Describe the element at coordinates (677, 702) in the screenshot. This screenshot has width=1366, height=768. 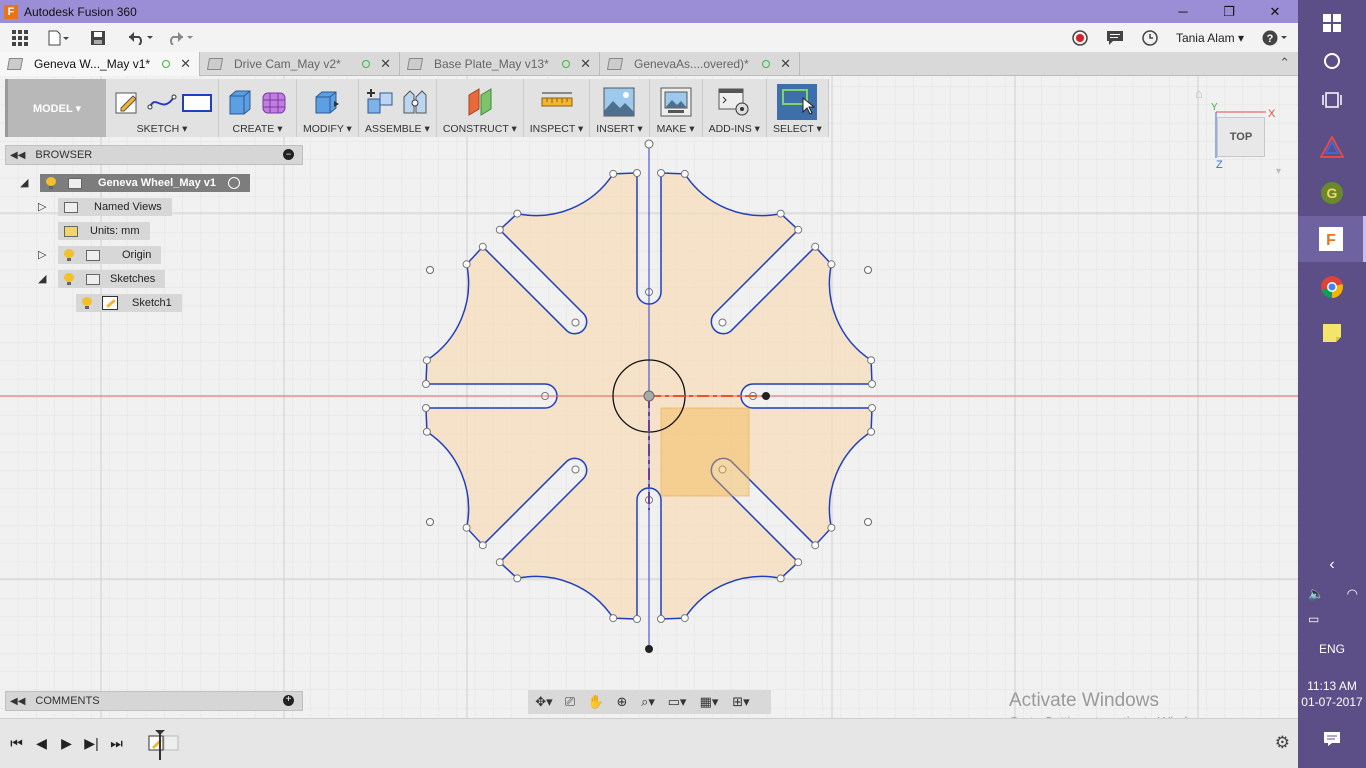
I see `display-settings-icon: ▭▾` at that location.